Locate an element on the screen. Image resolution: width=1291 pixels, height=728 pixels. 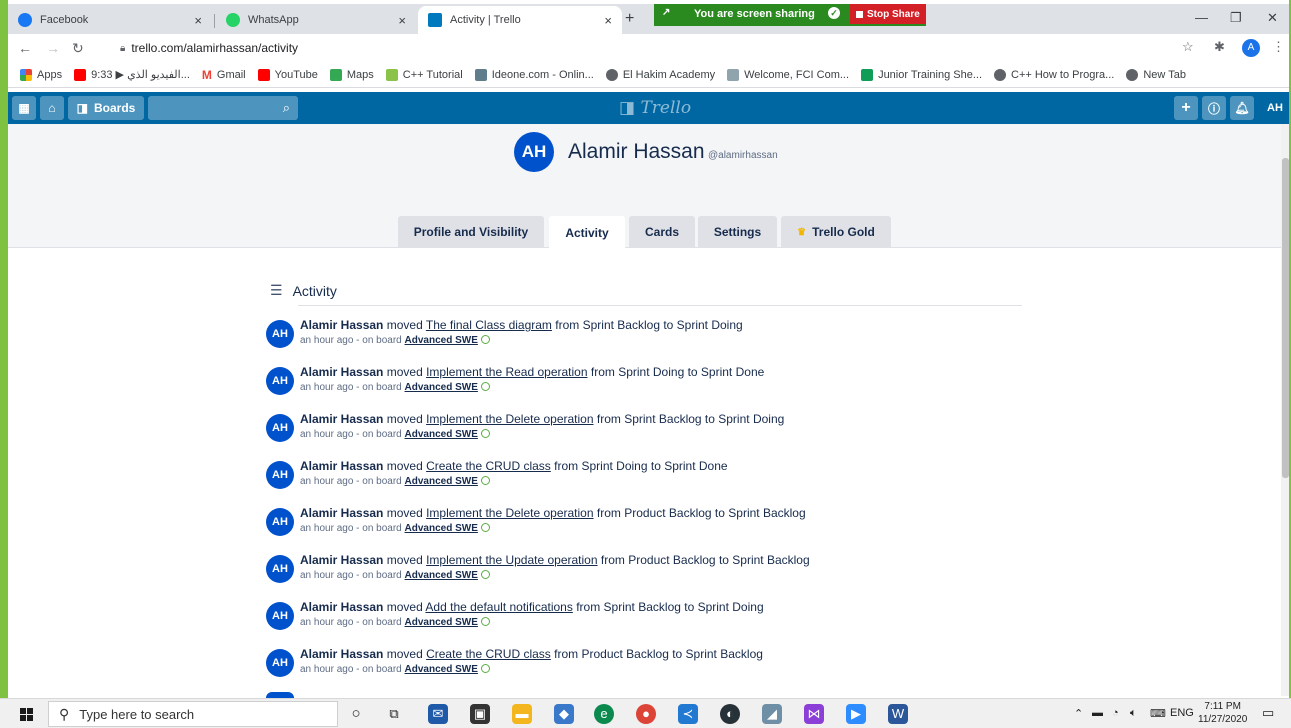
tab-whatsapp: WhatsApp × is located at coordinates (316, 20).